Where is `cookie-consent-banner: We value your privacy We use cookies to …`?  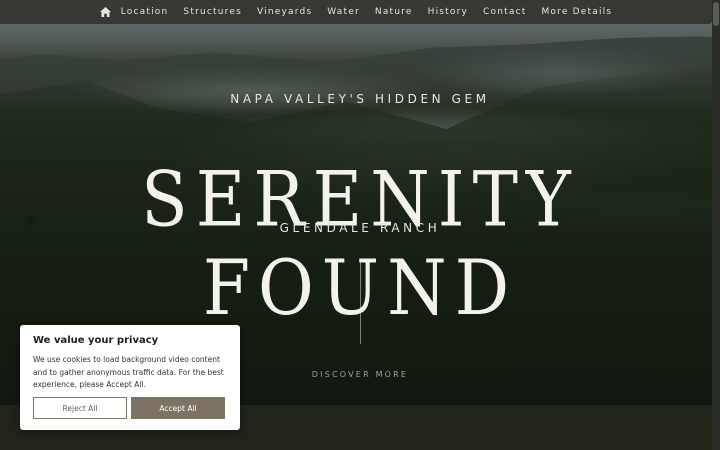 cookie-consent-banner: We value your privacy We use cookies to … is located at coordinates (130, 377).